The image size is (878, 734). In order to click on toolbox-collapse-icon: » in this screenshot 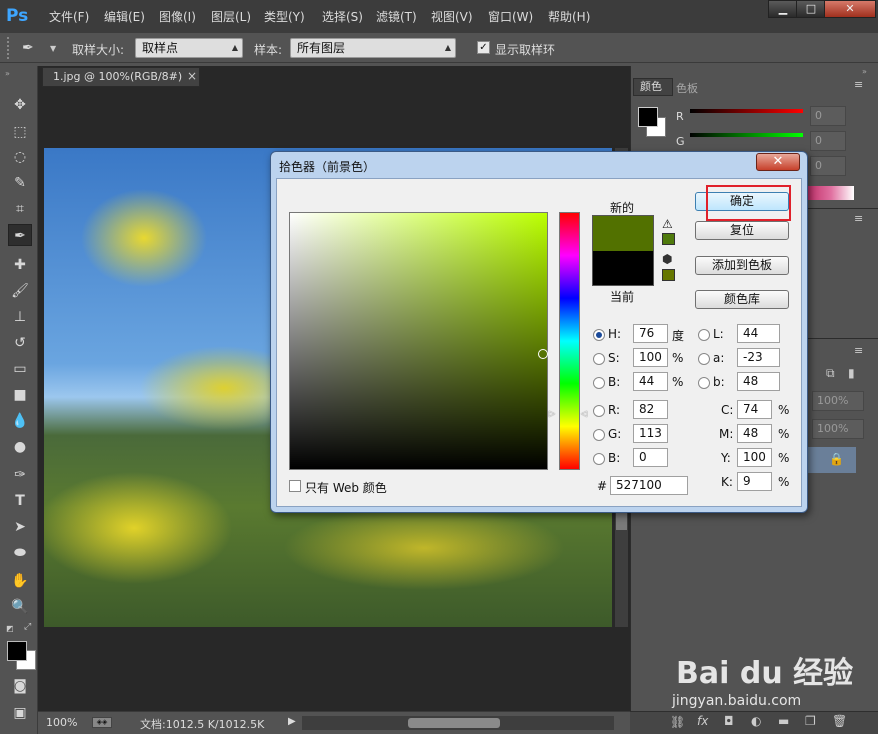, I will do `click(7, 73)`.